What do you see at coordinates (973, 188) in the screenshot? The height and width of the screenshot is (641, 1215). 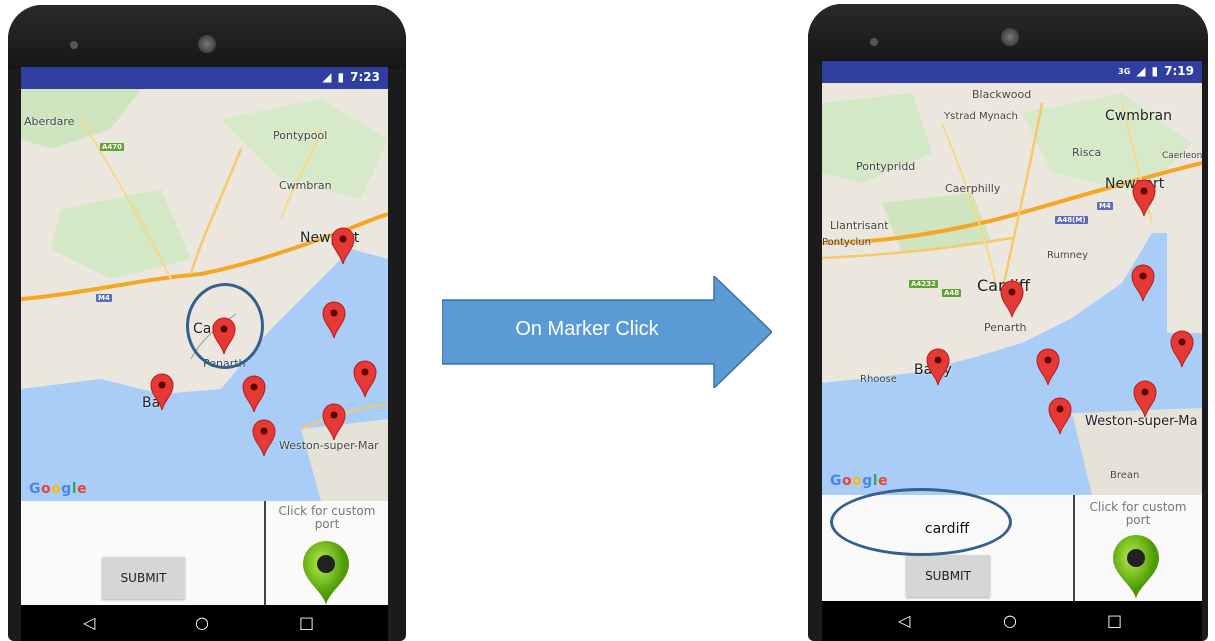 I see `right-place-label: Caerphilly` at bounding box center [973, 188].